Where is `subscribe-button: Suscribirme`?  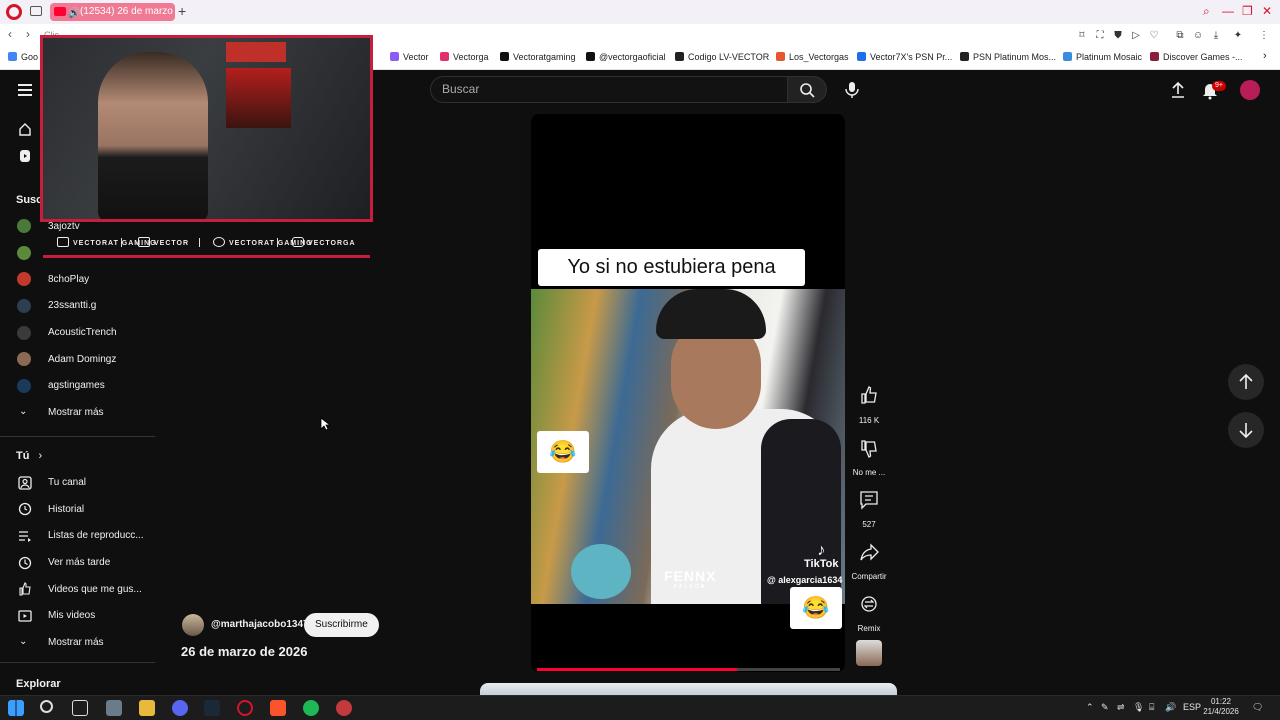 subscribe-button: Suscribirme is located at coordinates (341, 625).